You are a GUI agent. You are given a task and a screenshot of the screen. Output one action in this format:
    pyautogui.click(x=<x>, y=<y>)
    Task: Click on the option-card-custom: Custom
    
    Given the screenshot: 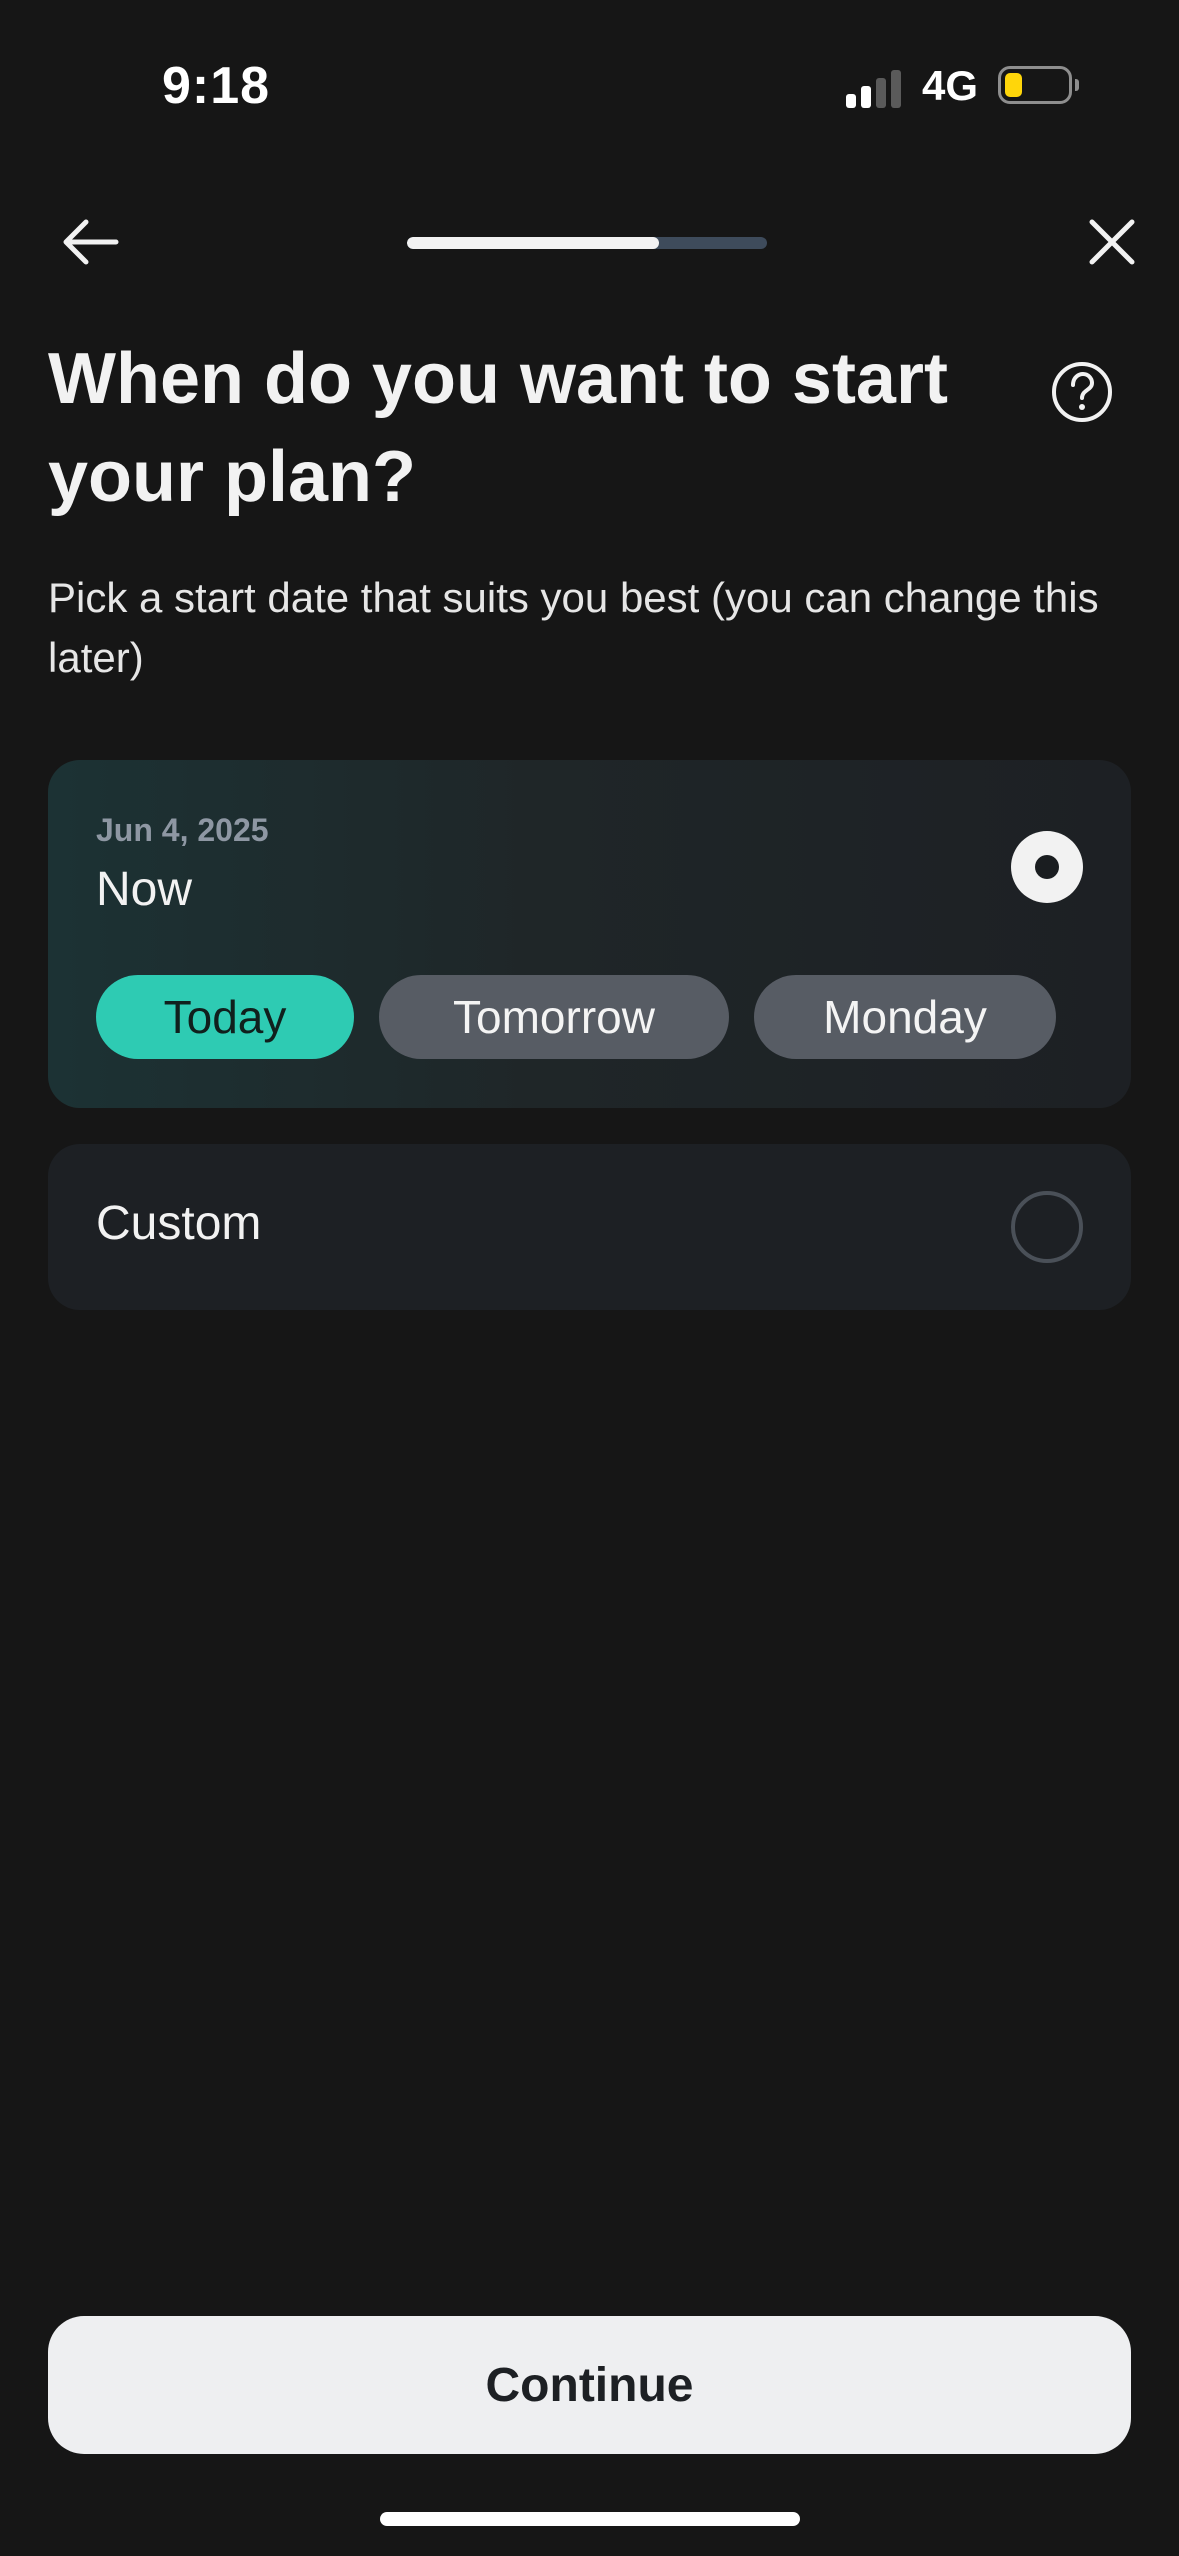 What is the action you would take?
    pyautogui.click(x=589, y=1227)
    